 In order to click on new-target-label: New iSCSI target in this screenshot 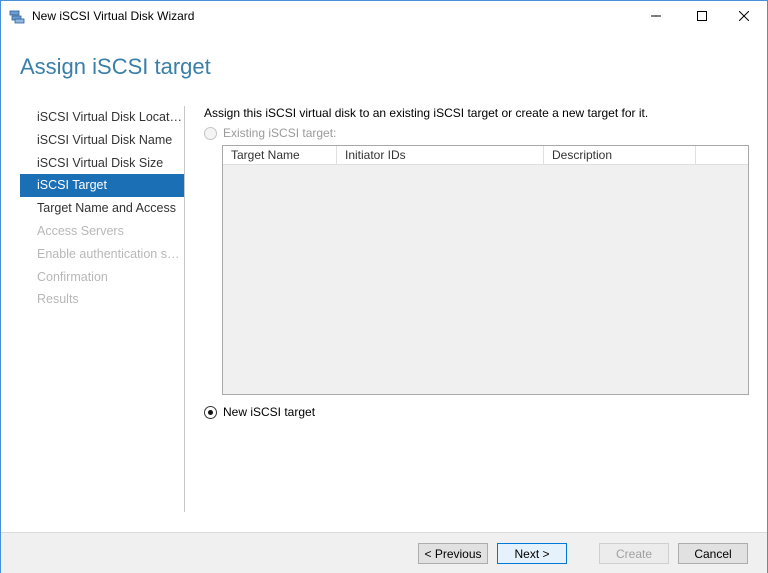, I will do `click(269, 412)`.